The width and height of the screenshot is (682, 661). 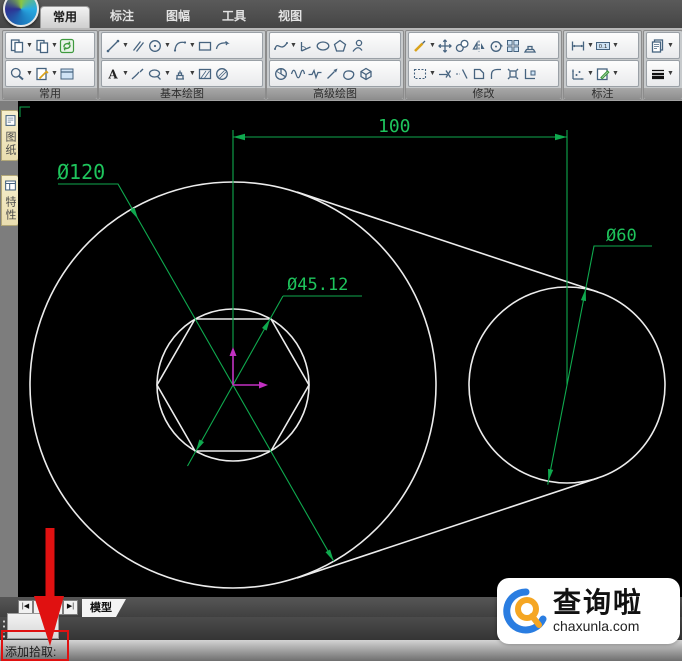 I want to click on arc-button: ▼, so click(x=184, y=46).